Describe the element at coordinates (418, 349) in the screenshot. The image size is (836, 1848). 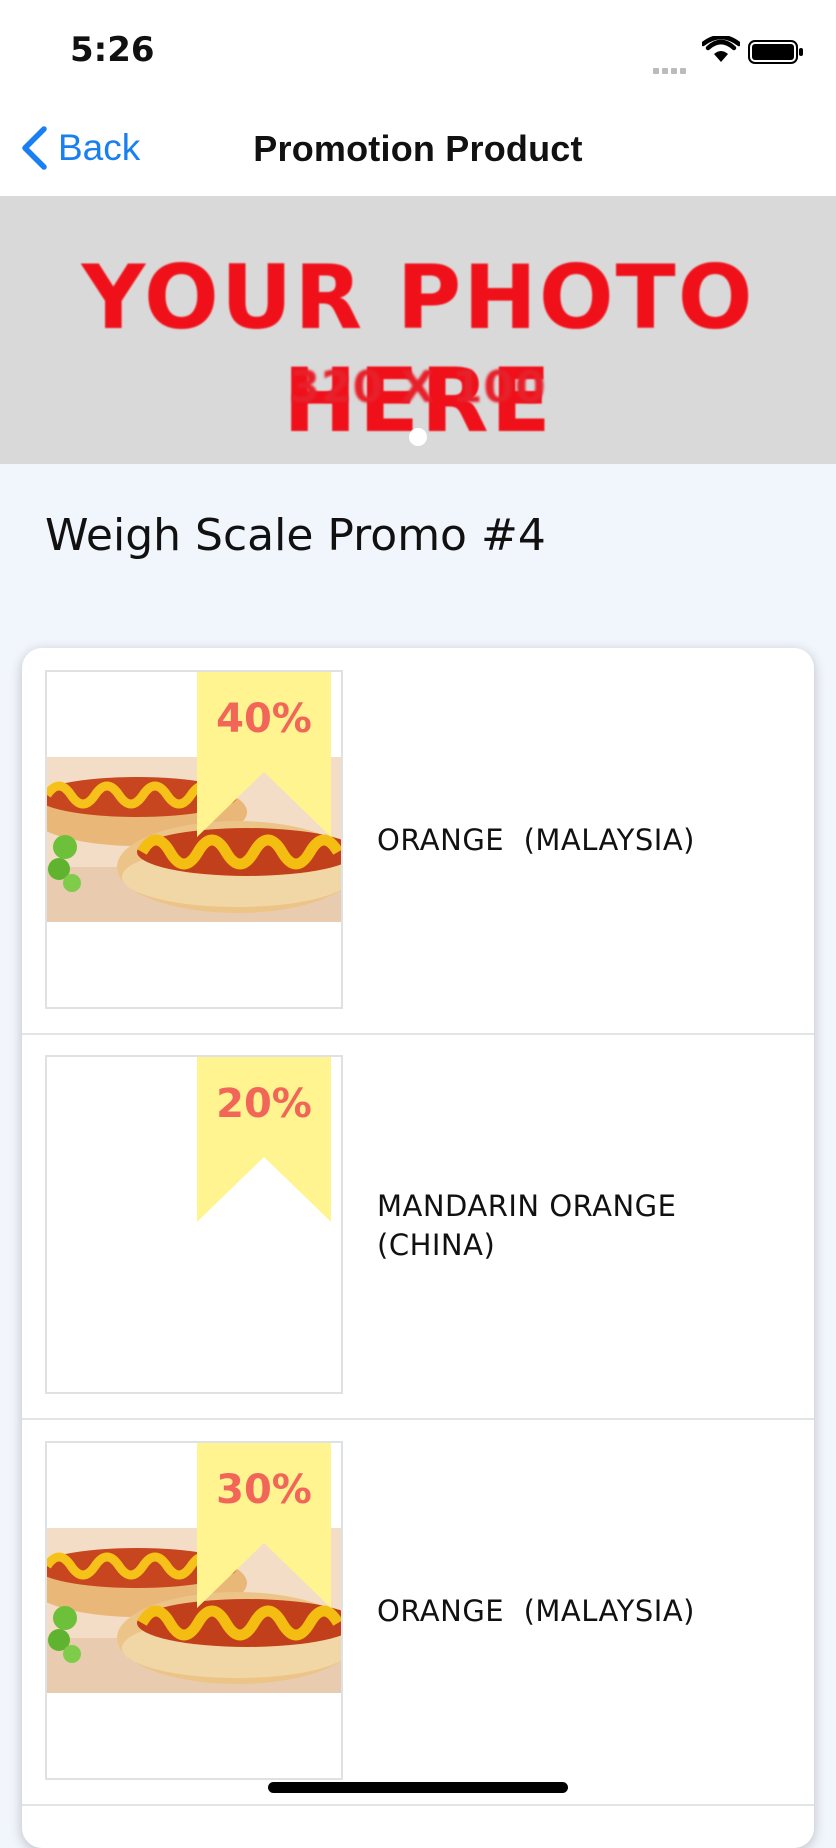
I see `banner-headline: YOUR PHOTO HERE` at that location.